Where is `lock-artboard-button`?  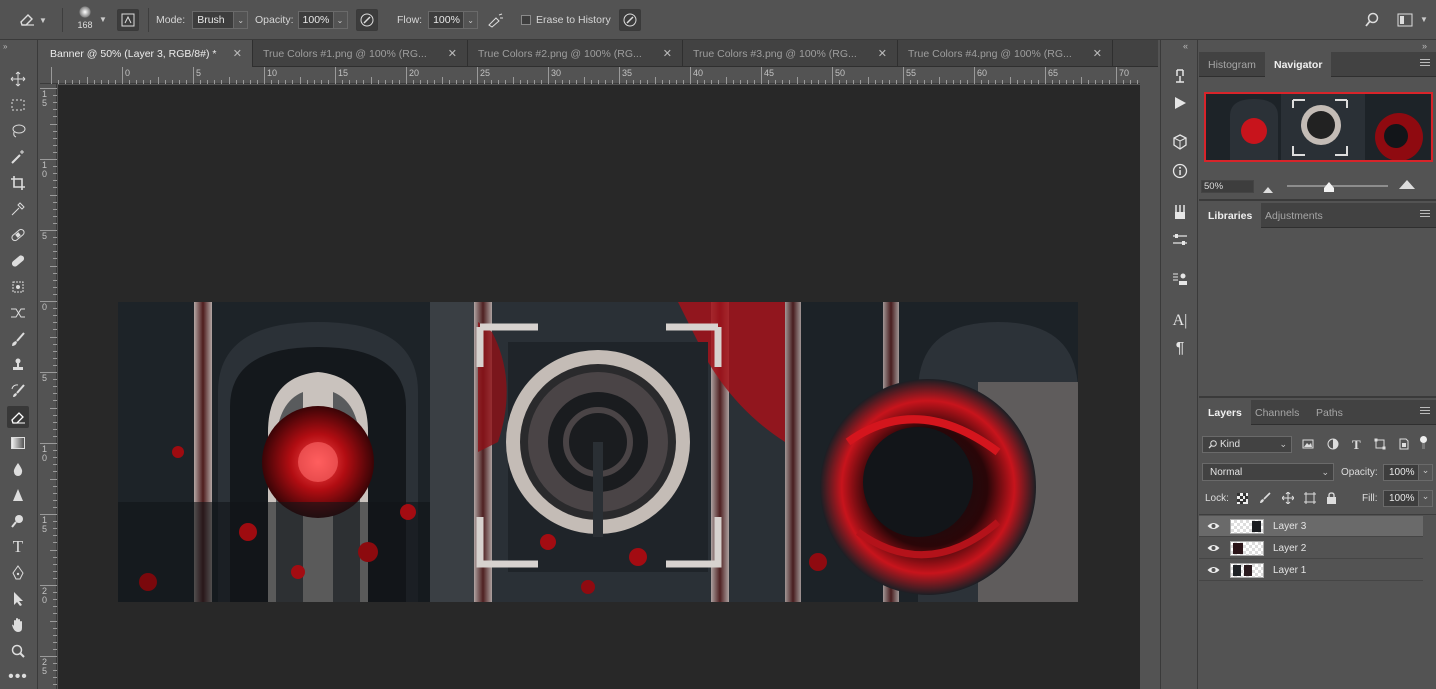 lock-artboard-button is located at coordinates (1310, 499).